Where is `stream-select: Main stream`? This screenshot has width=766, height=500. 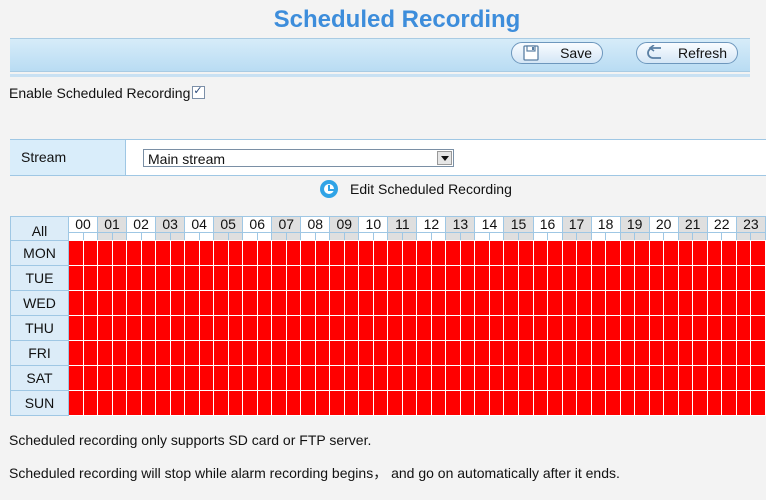 stream-select: Main stream is located at coordinates (298, 158).